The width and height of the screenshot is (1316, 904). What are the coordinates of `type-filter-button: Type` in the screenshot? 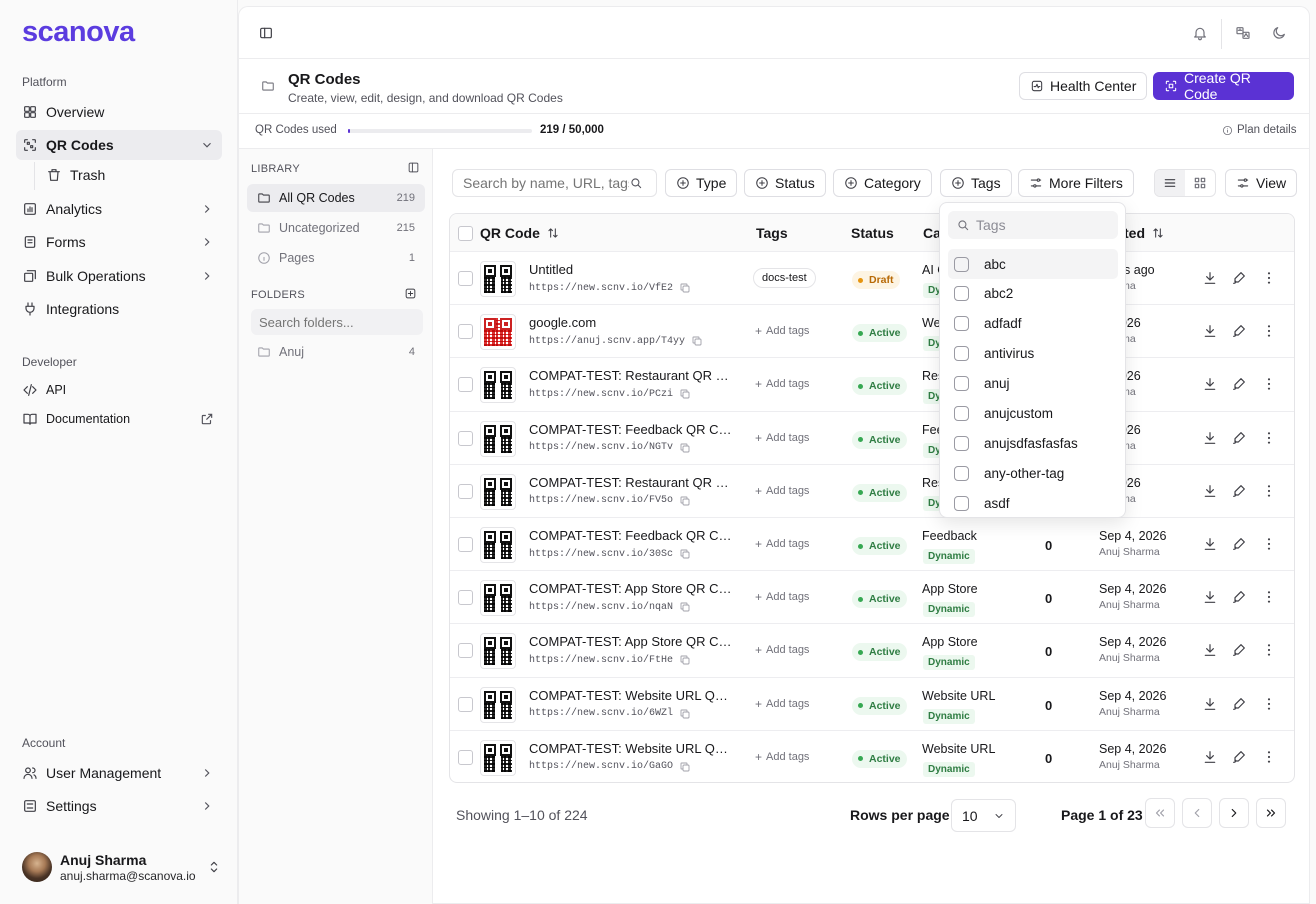 It's located at (701, 183).